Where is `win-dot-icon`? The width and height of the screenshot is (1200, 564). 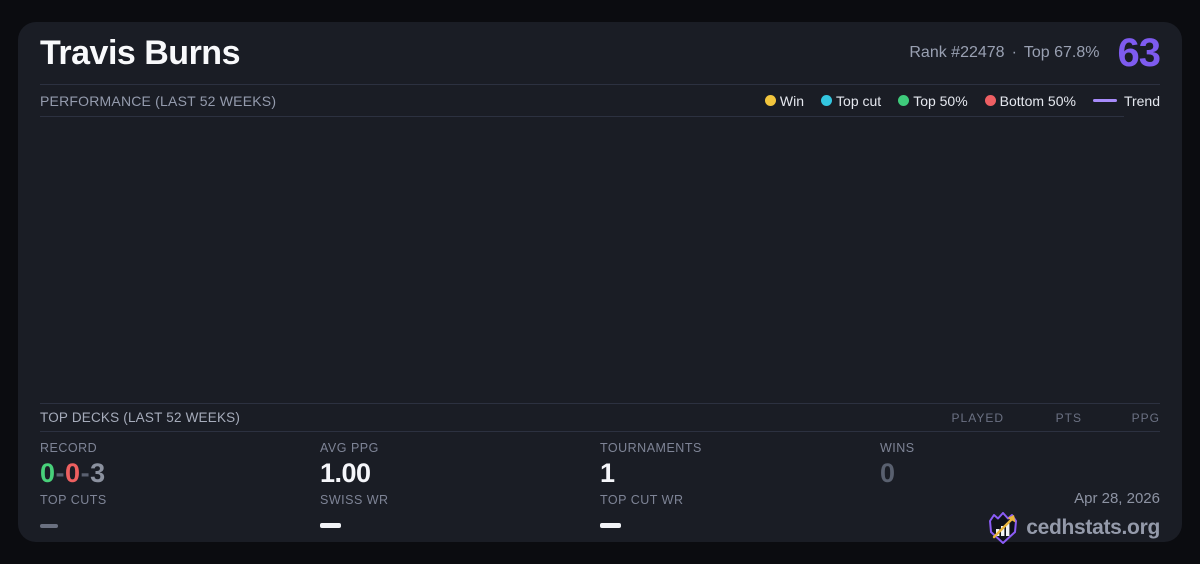
win-dot-icon is located at coordinates (770, 100).